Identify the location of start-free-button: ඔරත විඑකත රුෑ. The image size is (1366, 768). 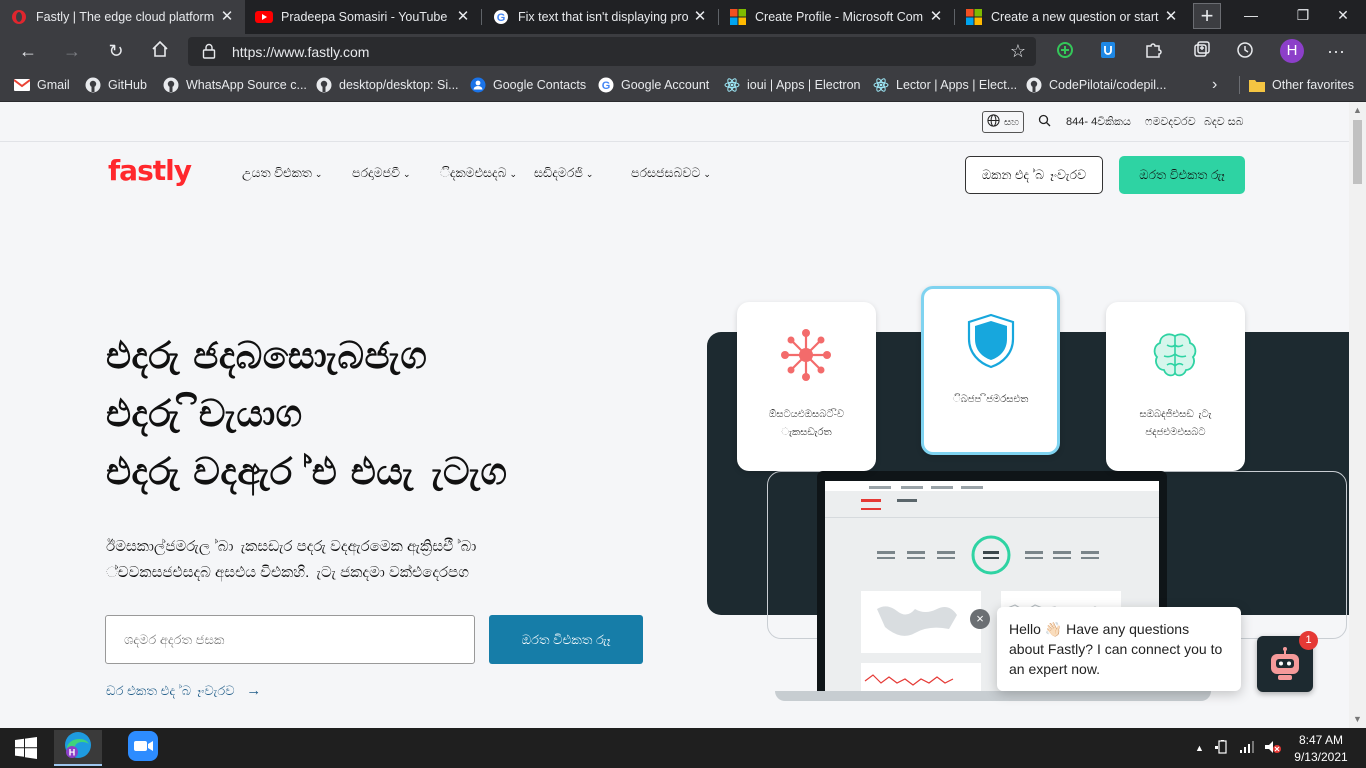
(566, 639).